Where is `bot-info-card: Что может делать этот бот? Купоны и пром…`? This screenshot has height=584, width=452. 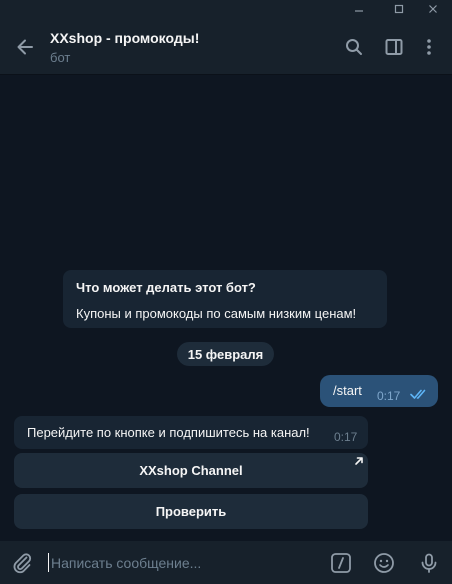
bot-info-card: Что может делать этот бот? Купоны и пром… is located at coordinates (225, 299).